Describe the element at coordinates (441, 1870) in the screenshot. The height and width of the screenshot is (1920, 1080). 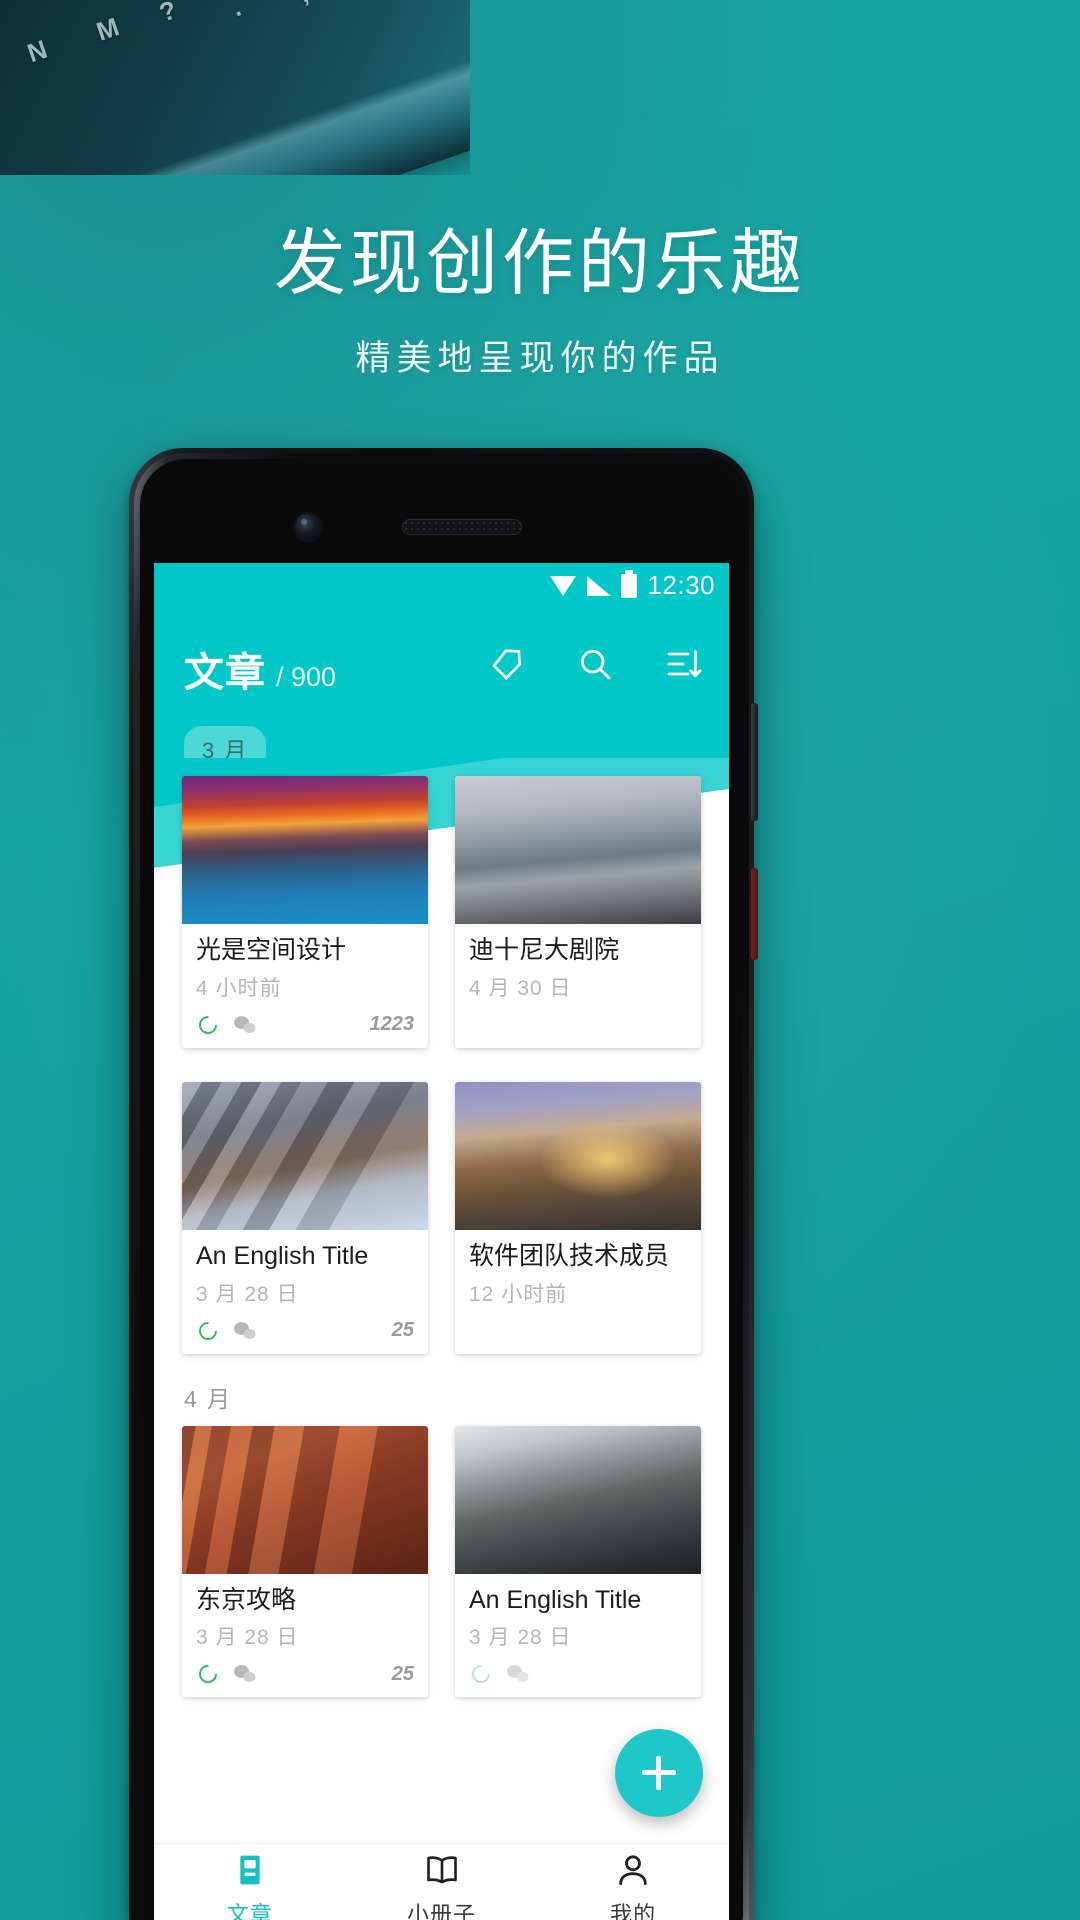
I see `book-icon` at that location.